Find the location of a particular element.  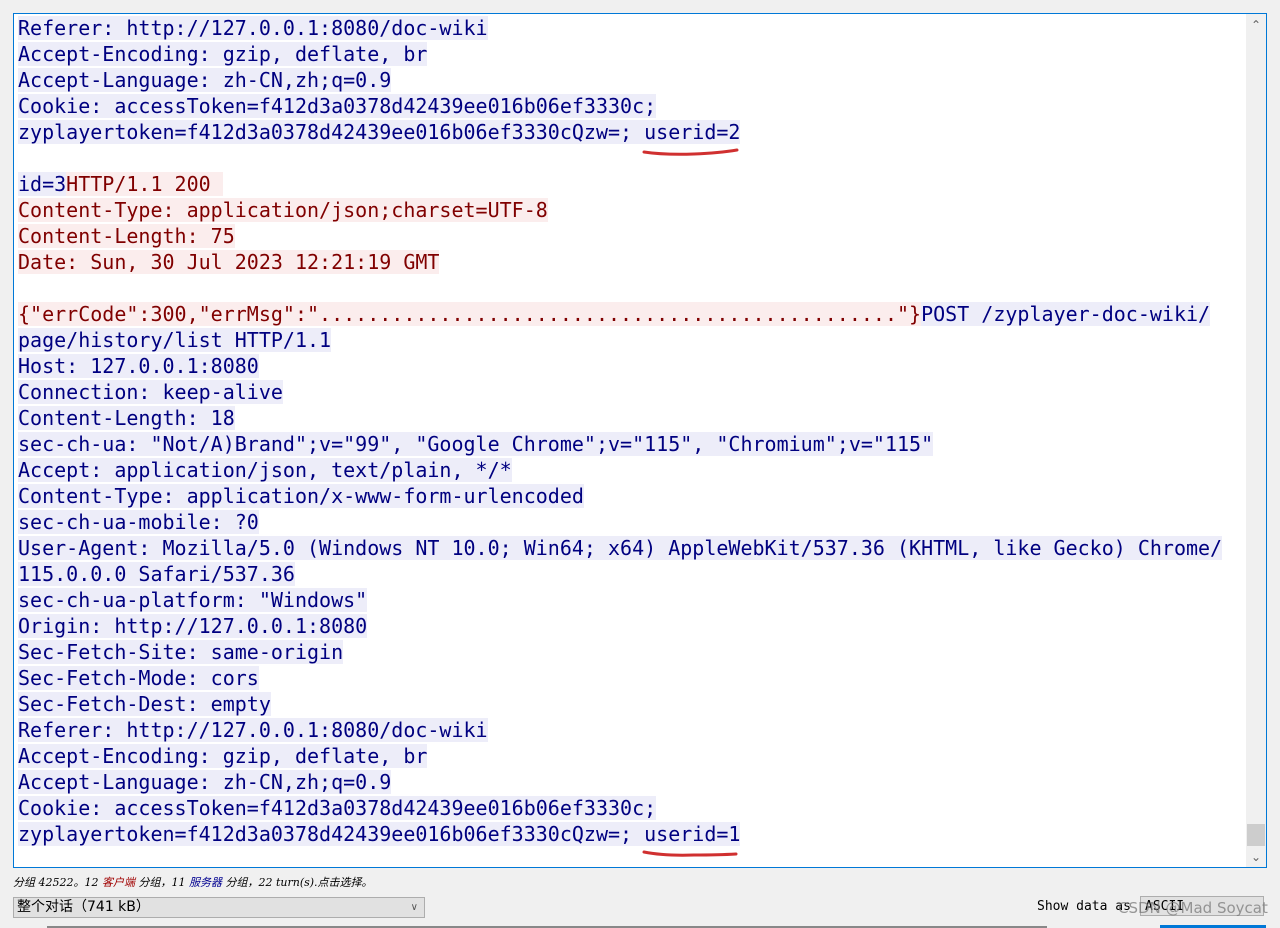

stream-line: sec-ch-ua-mobile: ?0 is located at coordinates (632, 522).